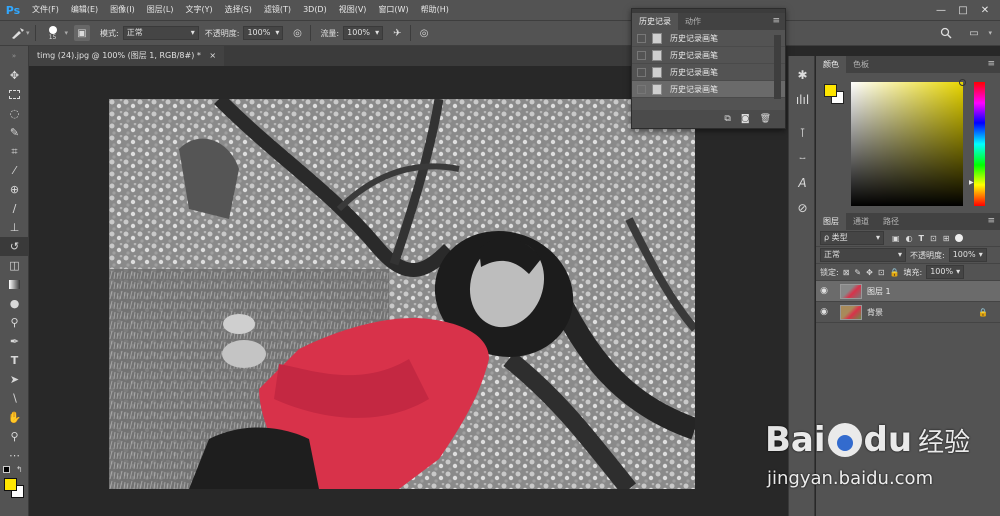 Image resolution: width=1000 pixels, height=516 pixels. I want to click on menu-file: 文件(F), so click(45, 10).